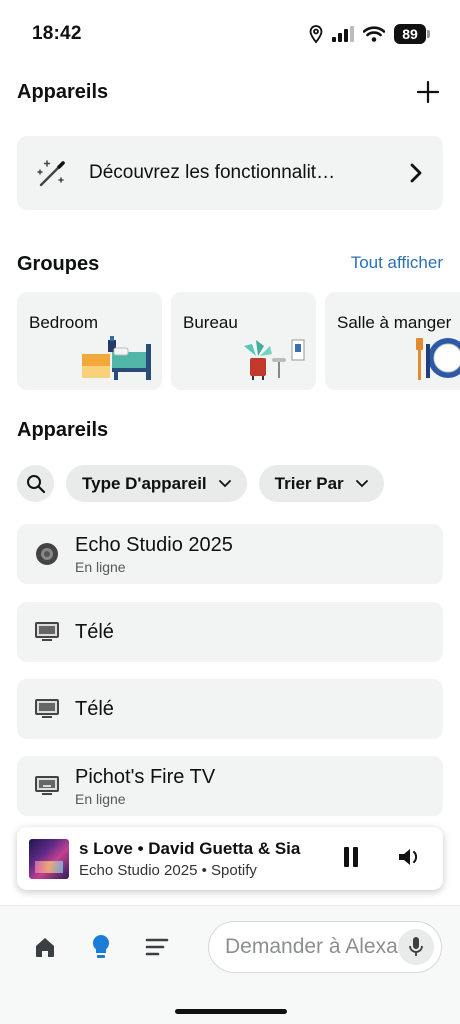 The image size is (460, 1024). What do you see at coordinates (410, 857) in the screenshot?
I see `volume-icon` at bounding box center [410, 857].